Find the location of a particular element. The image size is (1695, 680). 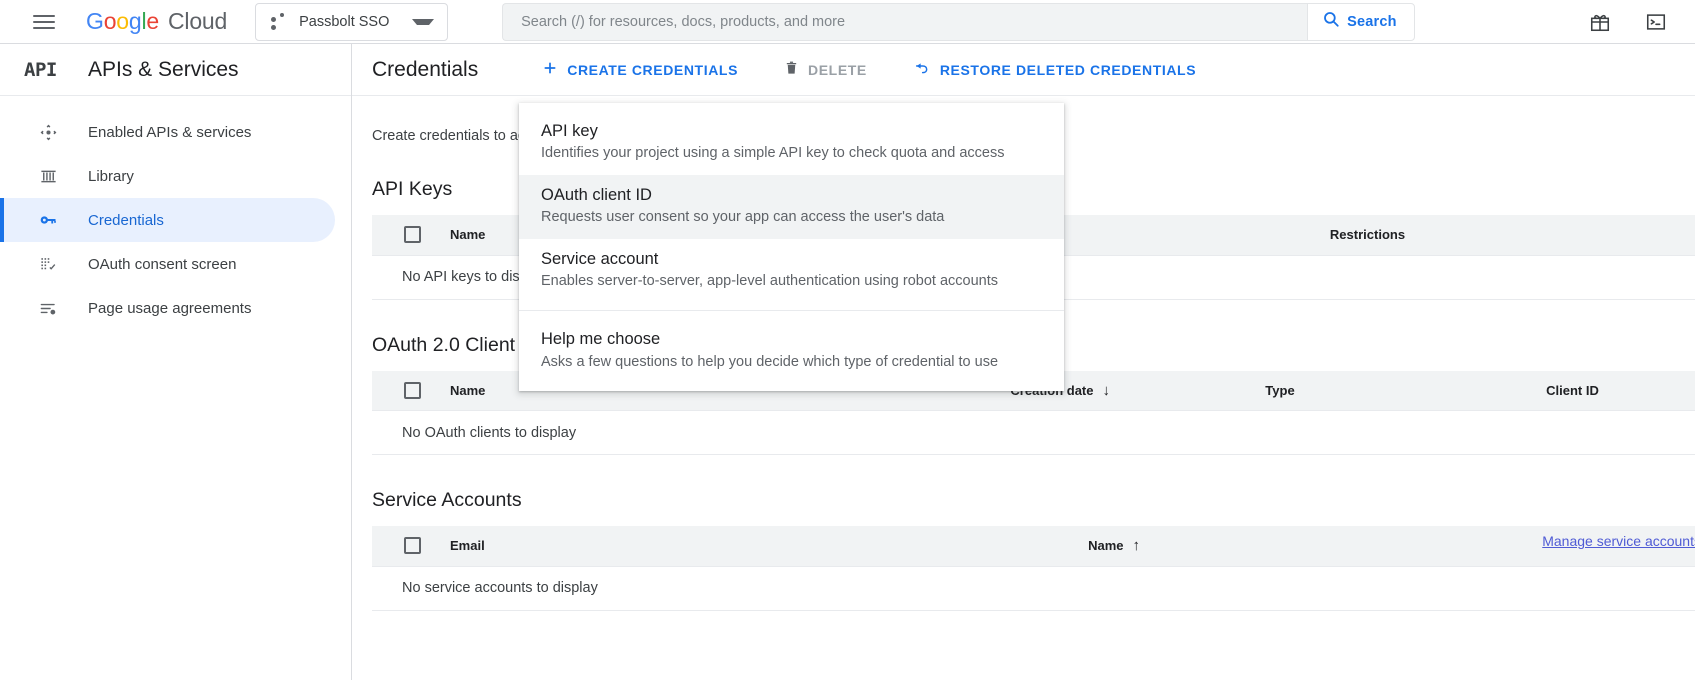

search-input is located at coordinates (905, 21).